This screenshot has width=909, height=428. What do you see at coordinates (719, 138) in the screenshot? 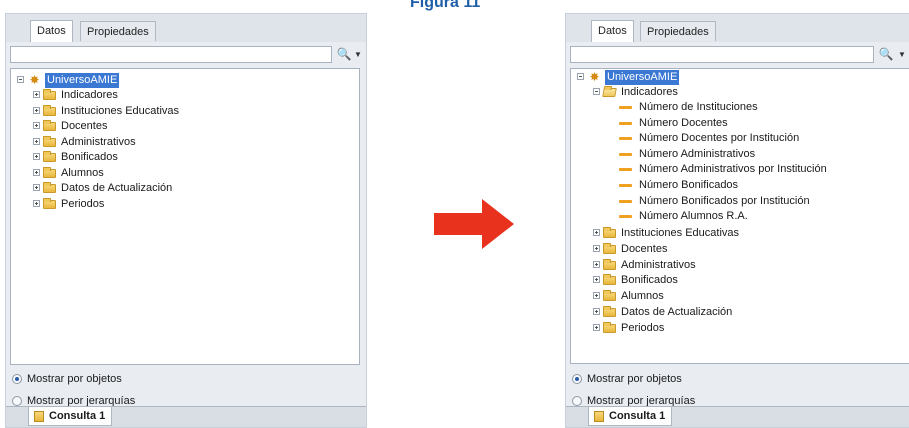
I see `tree-measure-label: Número Docentes por Institución` at bounding box center [719, 138].